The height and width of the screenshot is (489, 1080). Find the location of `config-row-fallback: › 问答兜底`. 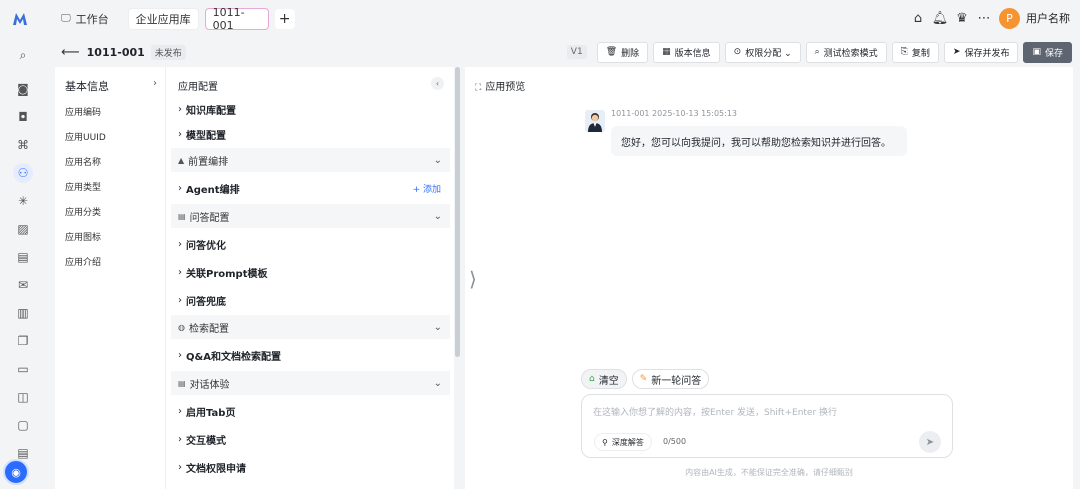

config-row-fallback: › 问答兜底 is located at coordinates (310, 300).